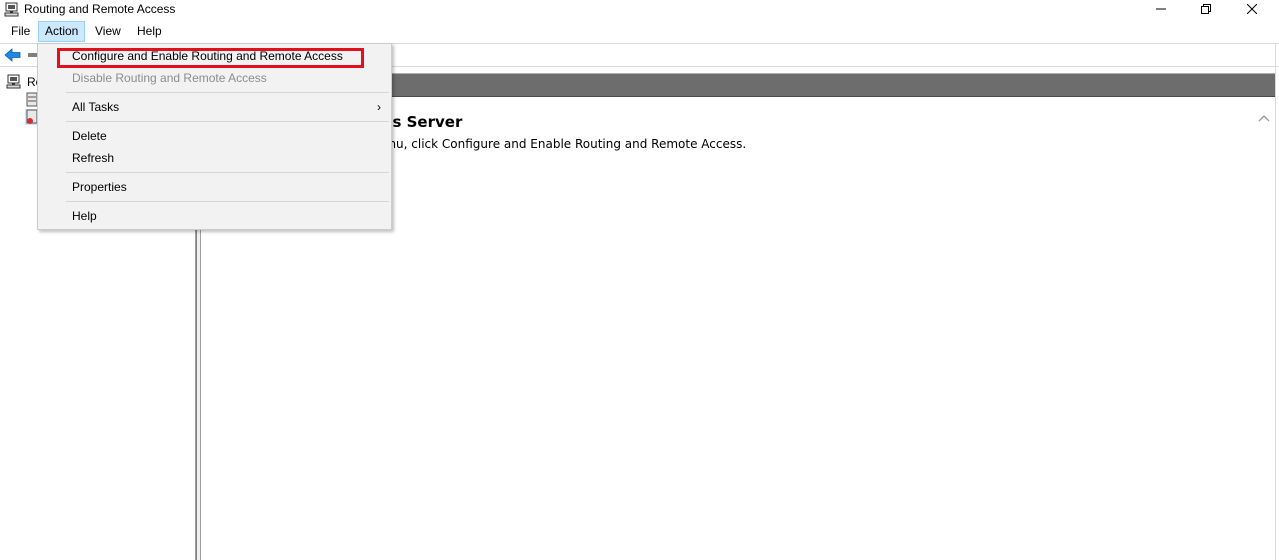 Image resolution: width=1279 pixels, height=560 pixels. Describe the element at coordinates (639, 31) in the screenshot. I see `menu-bar: File Action View Help` at that location.